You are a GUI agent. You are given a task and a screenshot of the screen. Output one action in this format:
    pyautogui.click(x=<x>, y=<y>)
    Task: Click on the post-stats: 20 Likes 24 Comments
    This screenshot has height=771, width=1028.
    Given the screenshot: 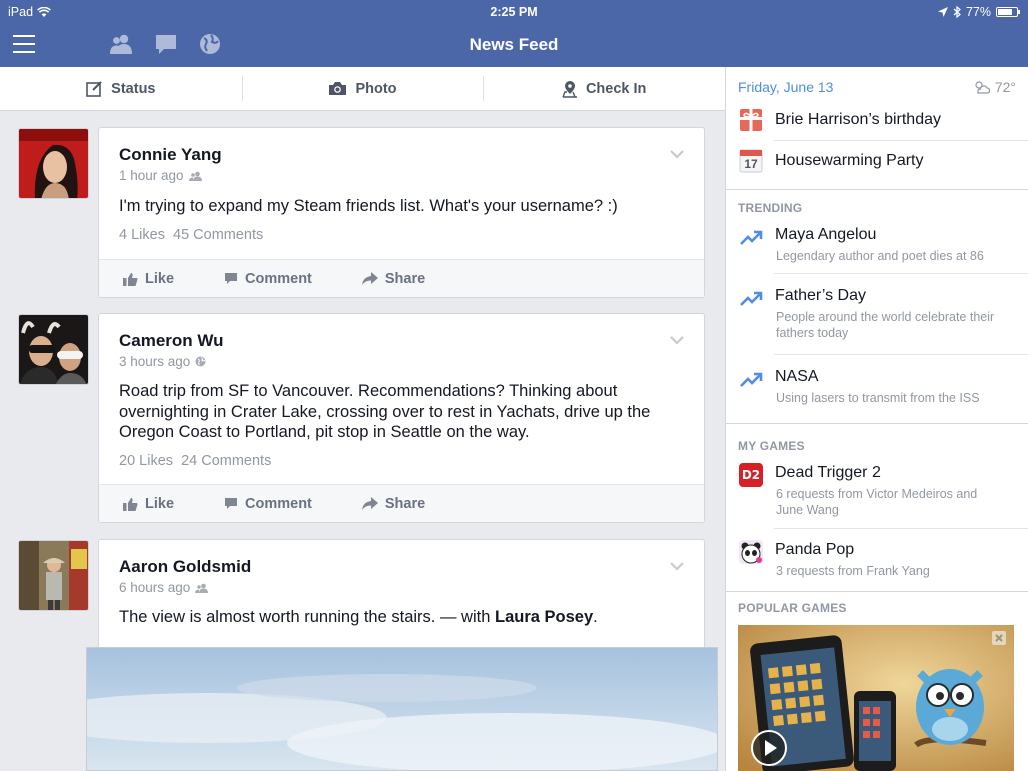 What is the action you would take?
    pyautogui.click(x=195, y=461)
    